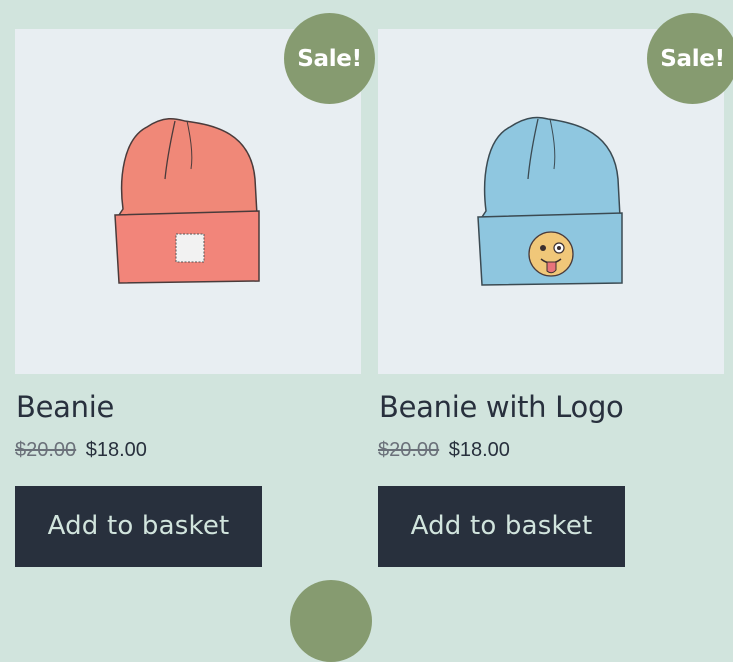 This screenshot has height=662, width=733. I want to click on product-title: Beanie, so click(188, 407).